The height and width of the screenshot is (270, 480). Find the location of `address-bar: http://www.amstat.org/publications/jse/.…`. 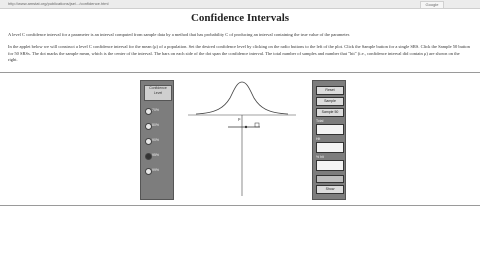

address-bar: http://www.amstat.org/publications/jse/.… is located at coordinates (133, 3).